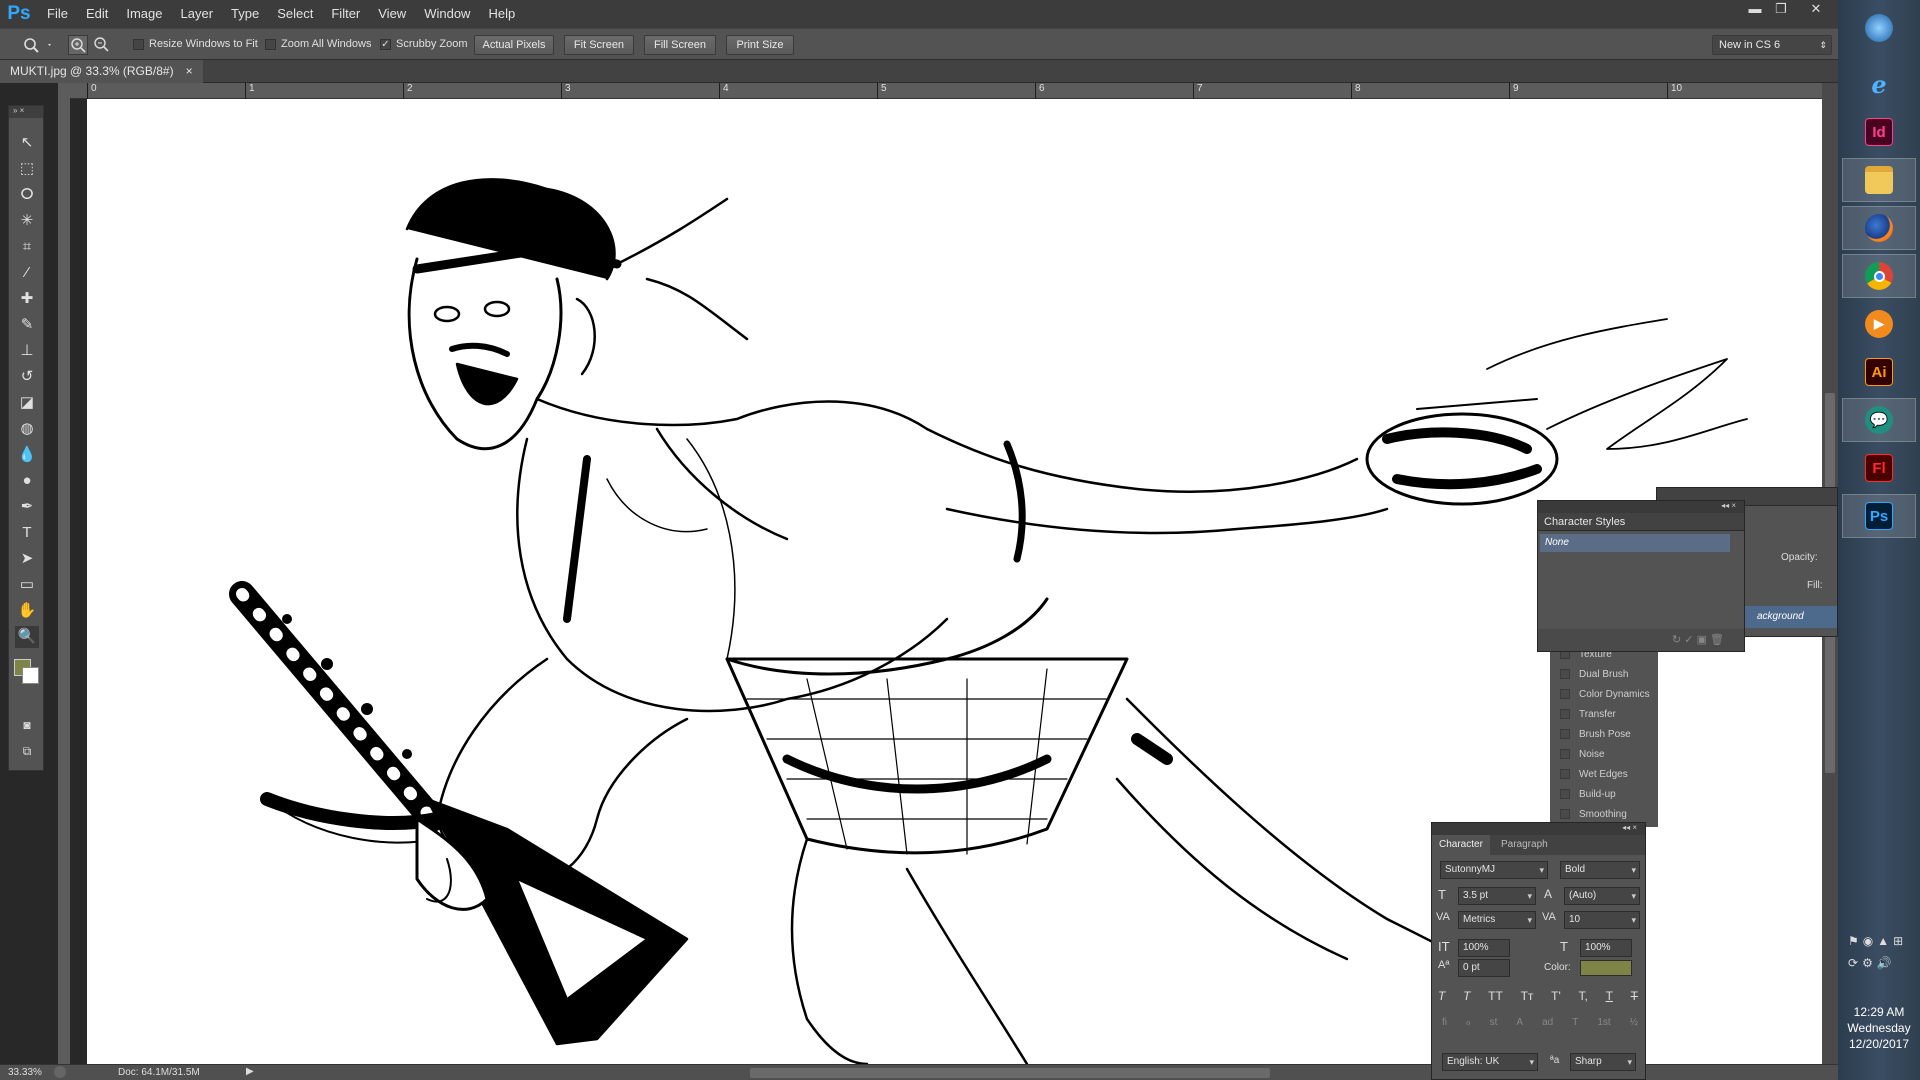 This screenshot has height=1080, width=1920. Describe the element at coordinates (1497, 896) in the screenshot. I see `font-size-field: 3.5 pt ▾` at that location.